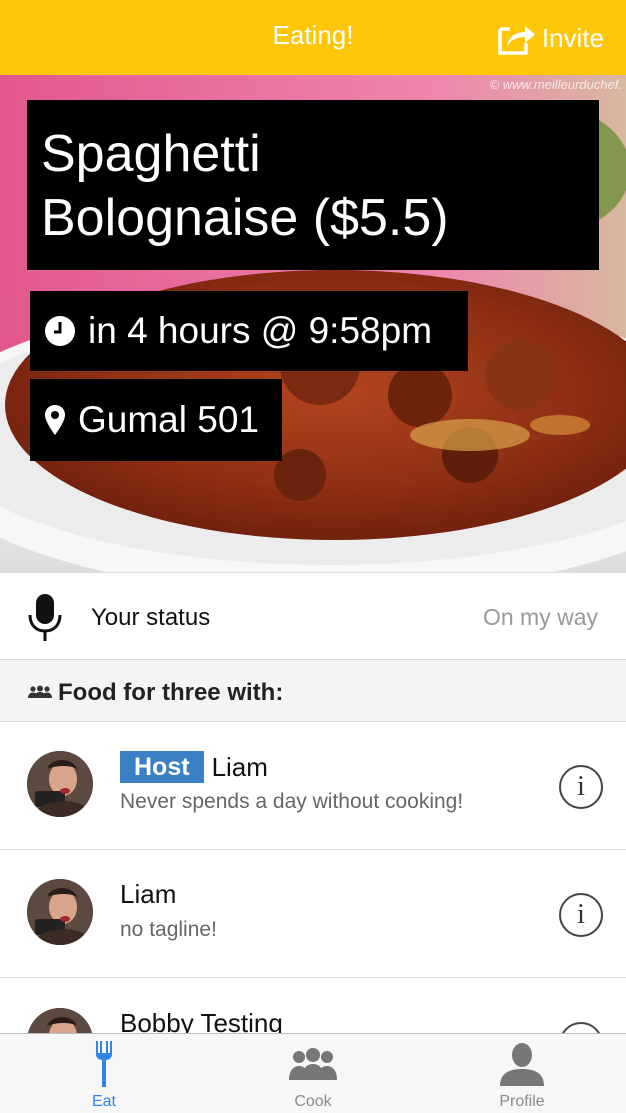 Image resolution: width=626 pixels, height=1113 pixels. Describe the element at coordinates (260, 330) in the screenshot. I see `meal-time-text: in 4 hours @ 9:58pm` at that location.